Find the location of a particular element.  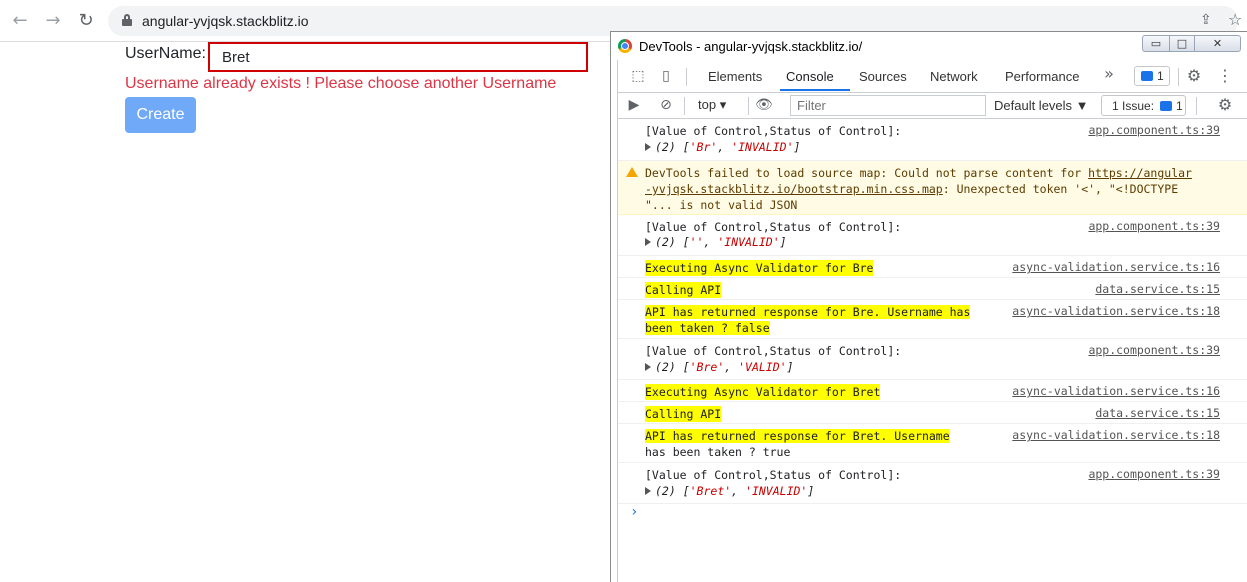

bookmark-star-icon: ☆ is located at coordinates (1235, 19).